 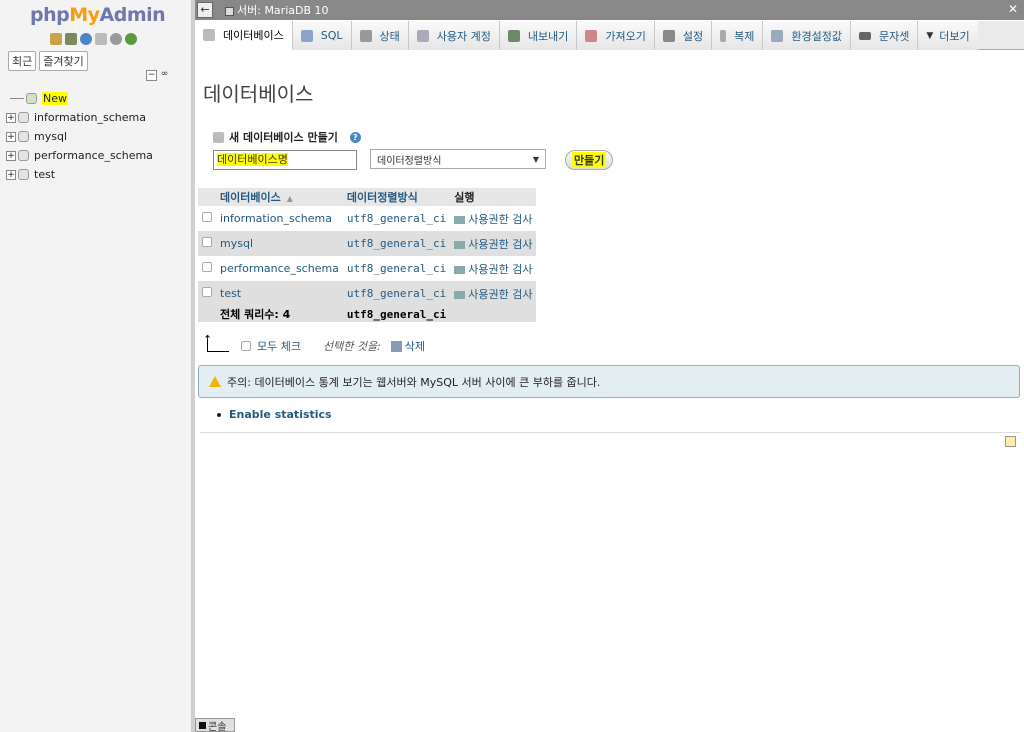 I want to click on sql-icon, so click(x=306, y=35).